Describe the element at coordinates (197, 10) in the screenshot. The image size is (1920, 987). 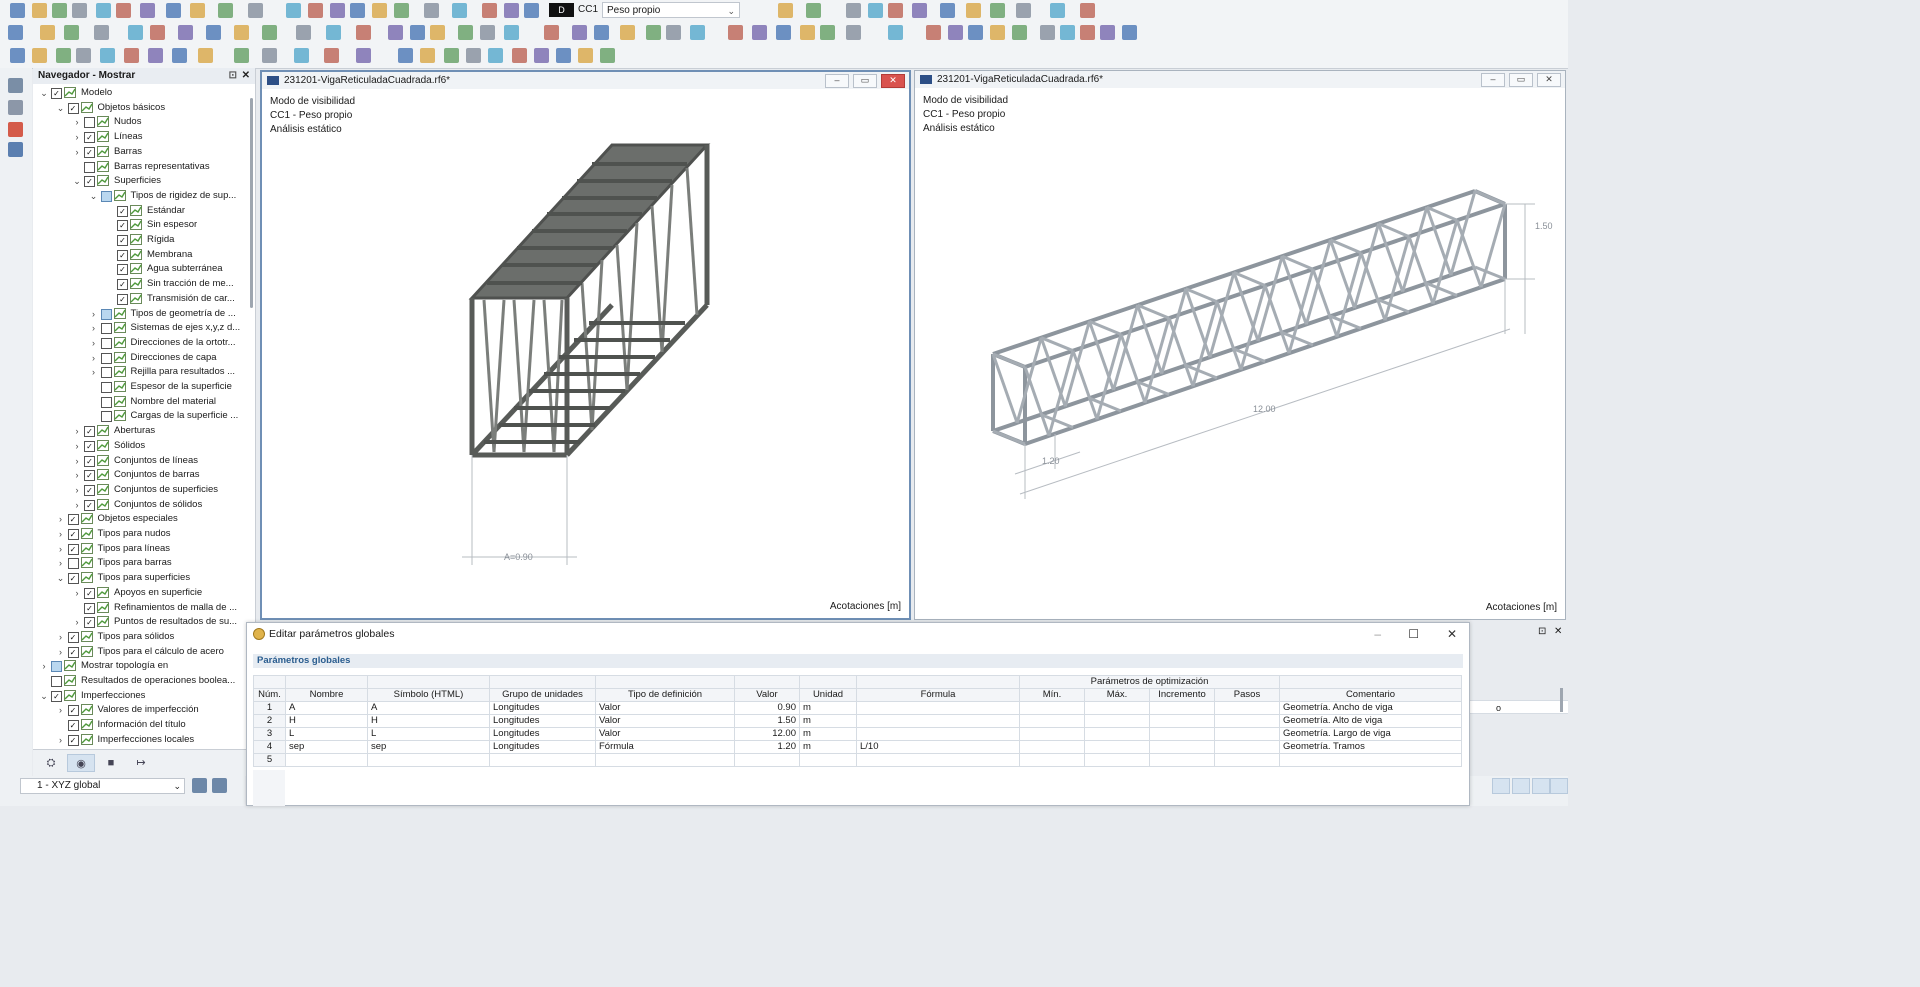
I see `toolbar1-9-icon` at that location.